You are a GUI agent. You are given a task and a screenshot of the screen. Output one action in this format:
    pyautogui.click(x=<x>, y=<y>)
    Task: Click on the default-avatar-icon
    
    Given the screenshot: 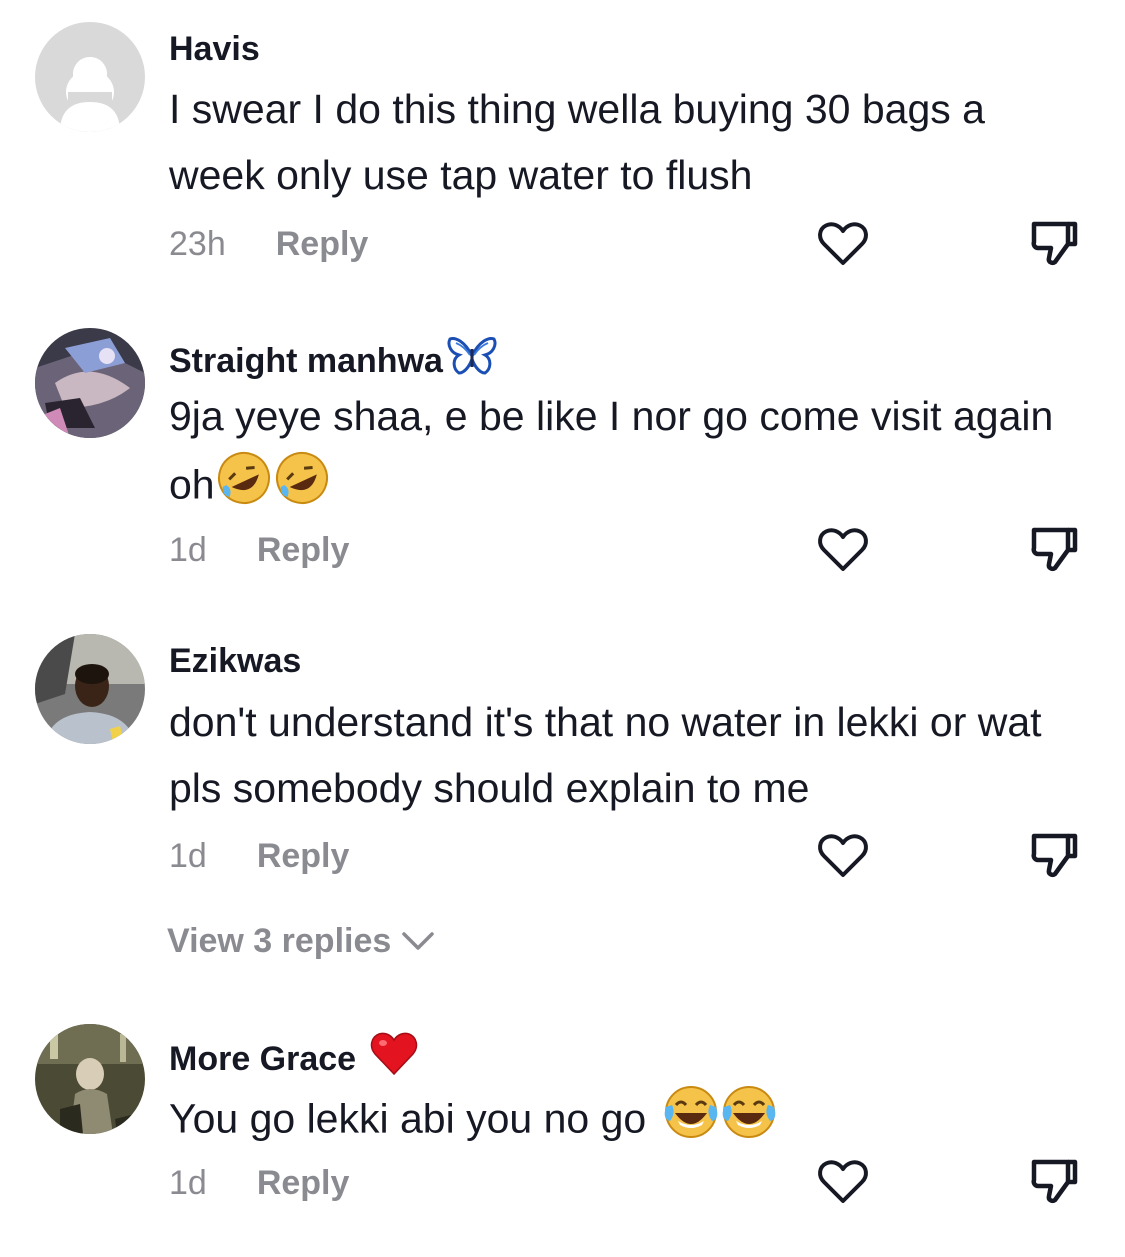 What is the action you would take?
    pyautogui.click(x=90, y=77)
    